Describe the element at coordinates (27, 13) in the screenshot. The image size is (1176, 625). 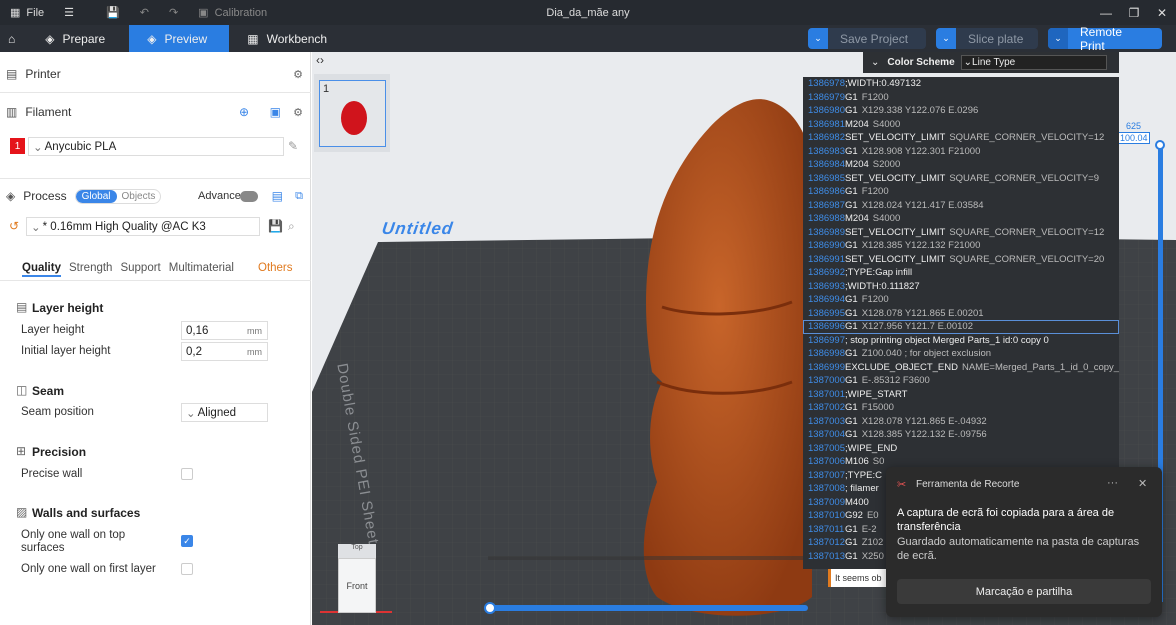
I see `file-menu: ▦ File` at that location.